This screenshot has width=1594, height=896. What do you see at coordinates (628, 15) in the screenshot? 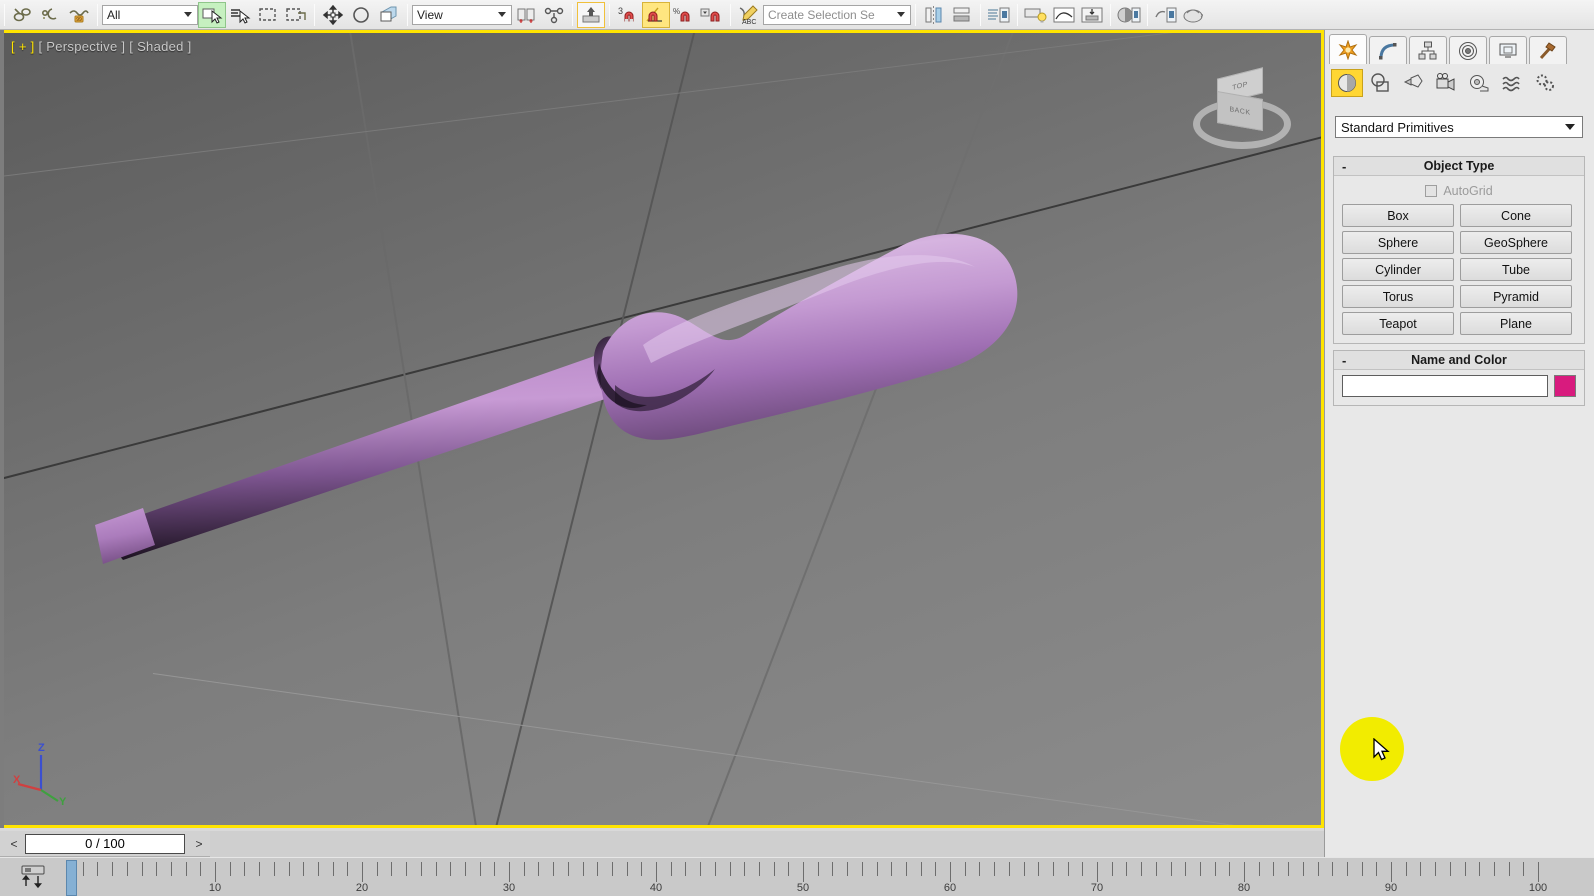
I see `snap-toggle-icon: 3` at bounding box center [628, 15].